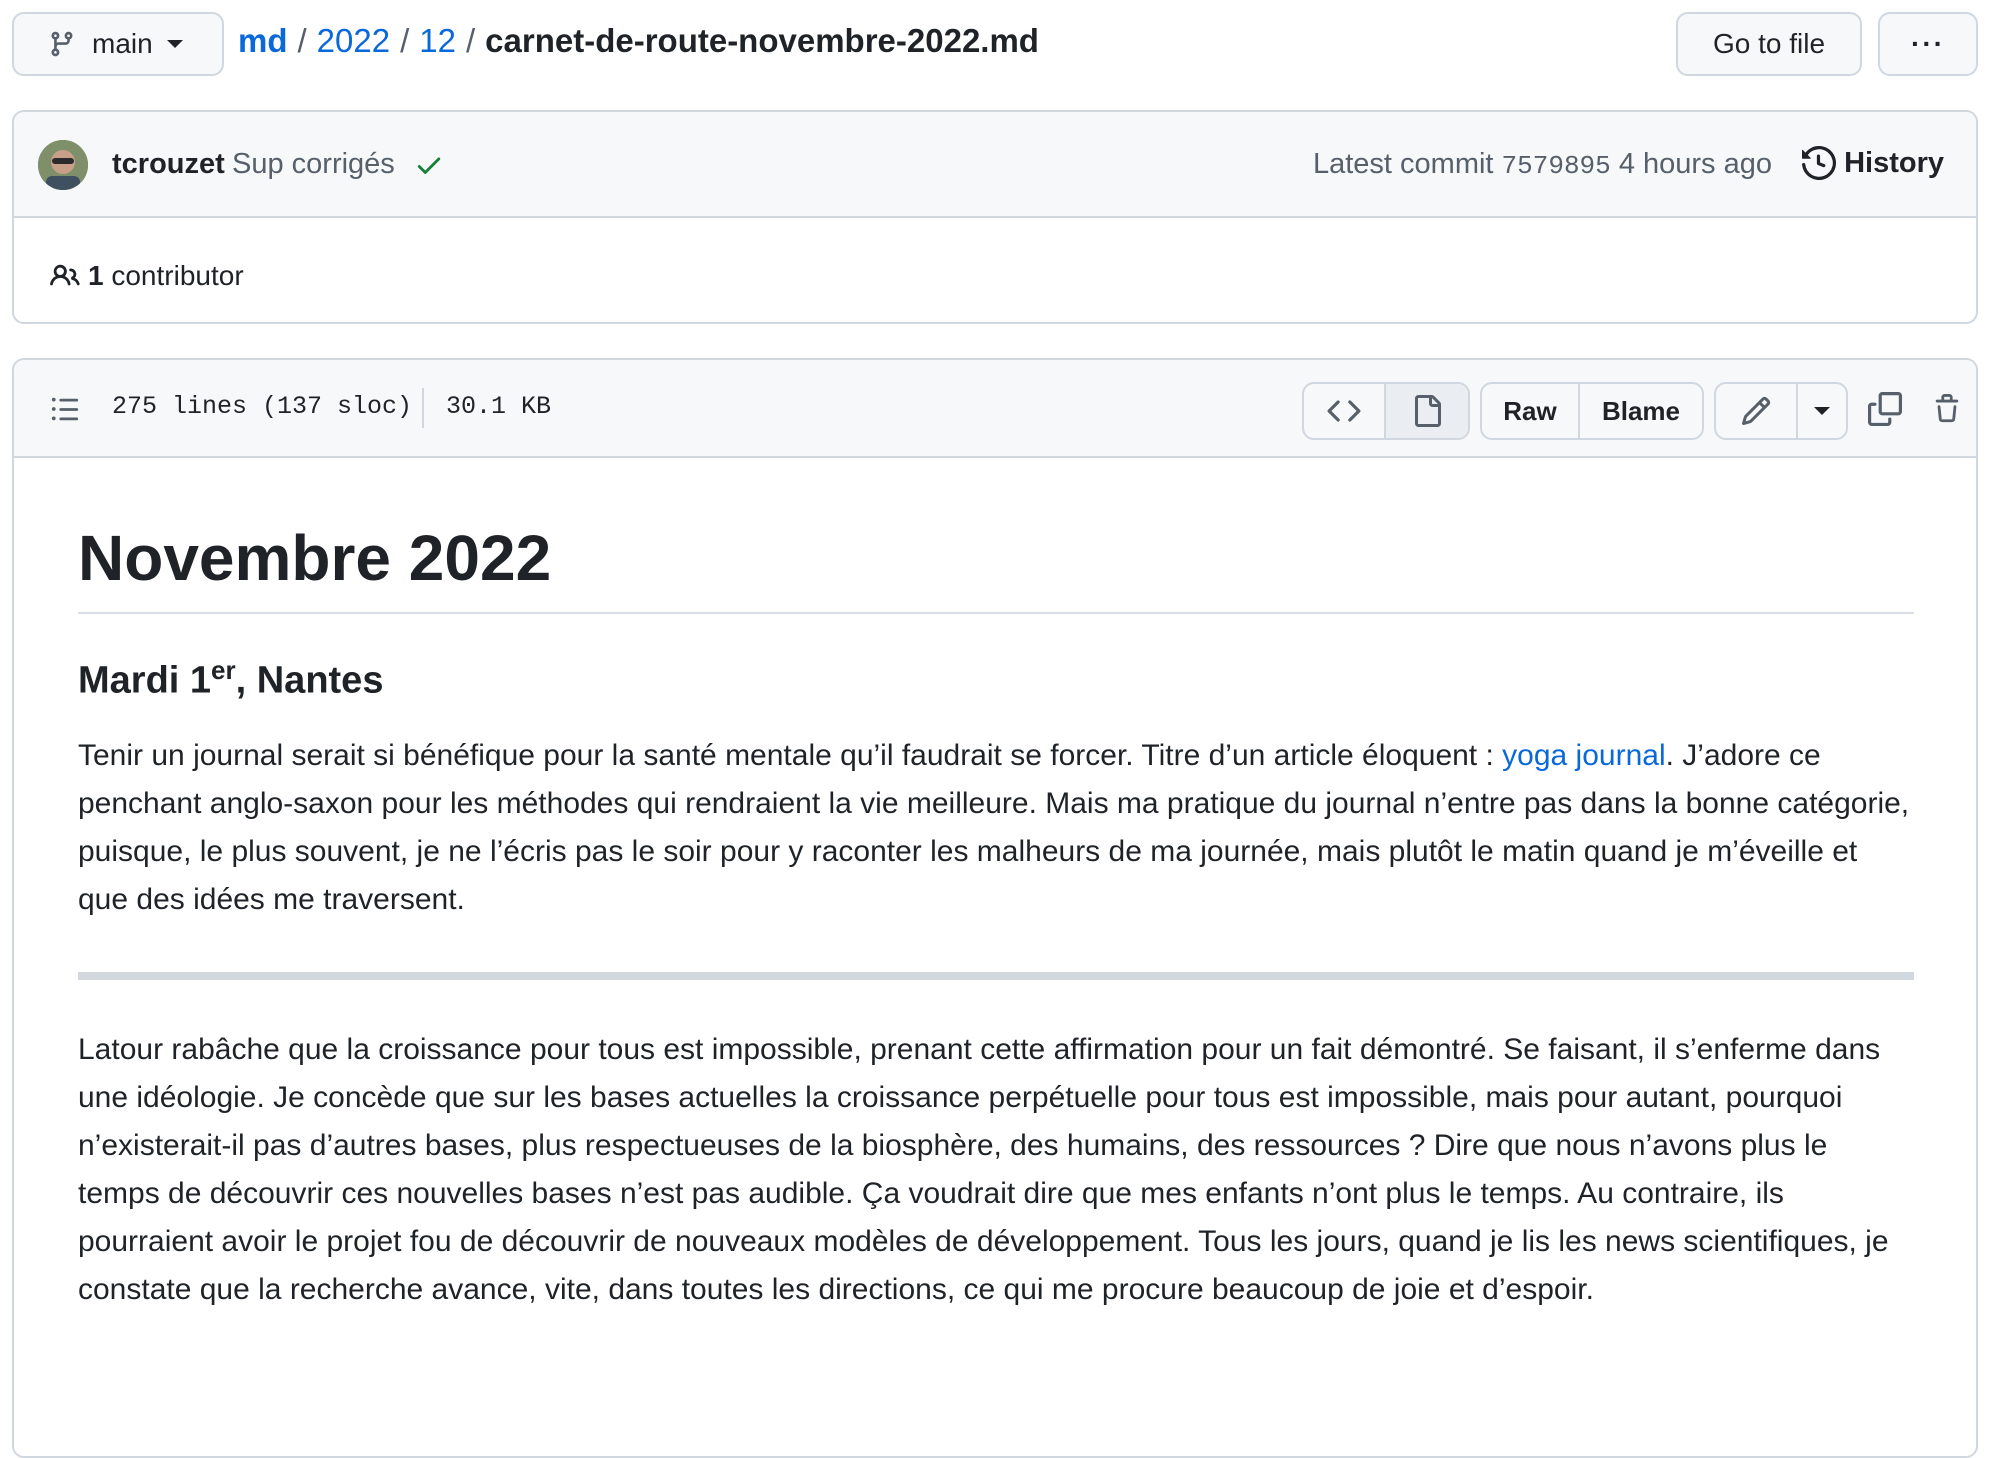 The width and height of the screenshot is (1992, 1458). Describe the element at coordinates (423, 408) in the screenshot. I see `divider` at that location.